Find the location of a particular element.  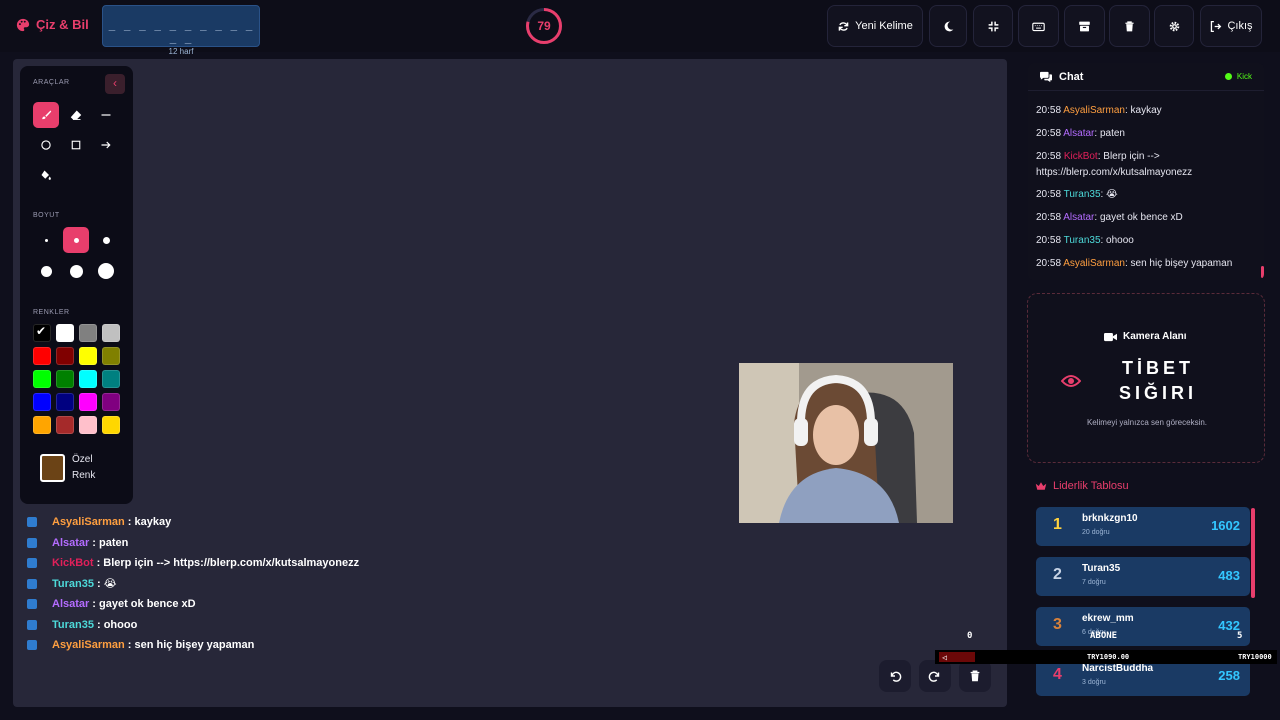

custom-color-button is located at coordinates (52, 468).